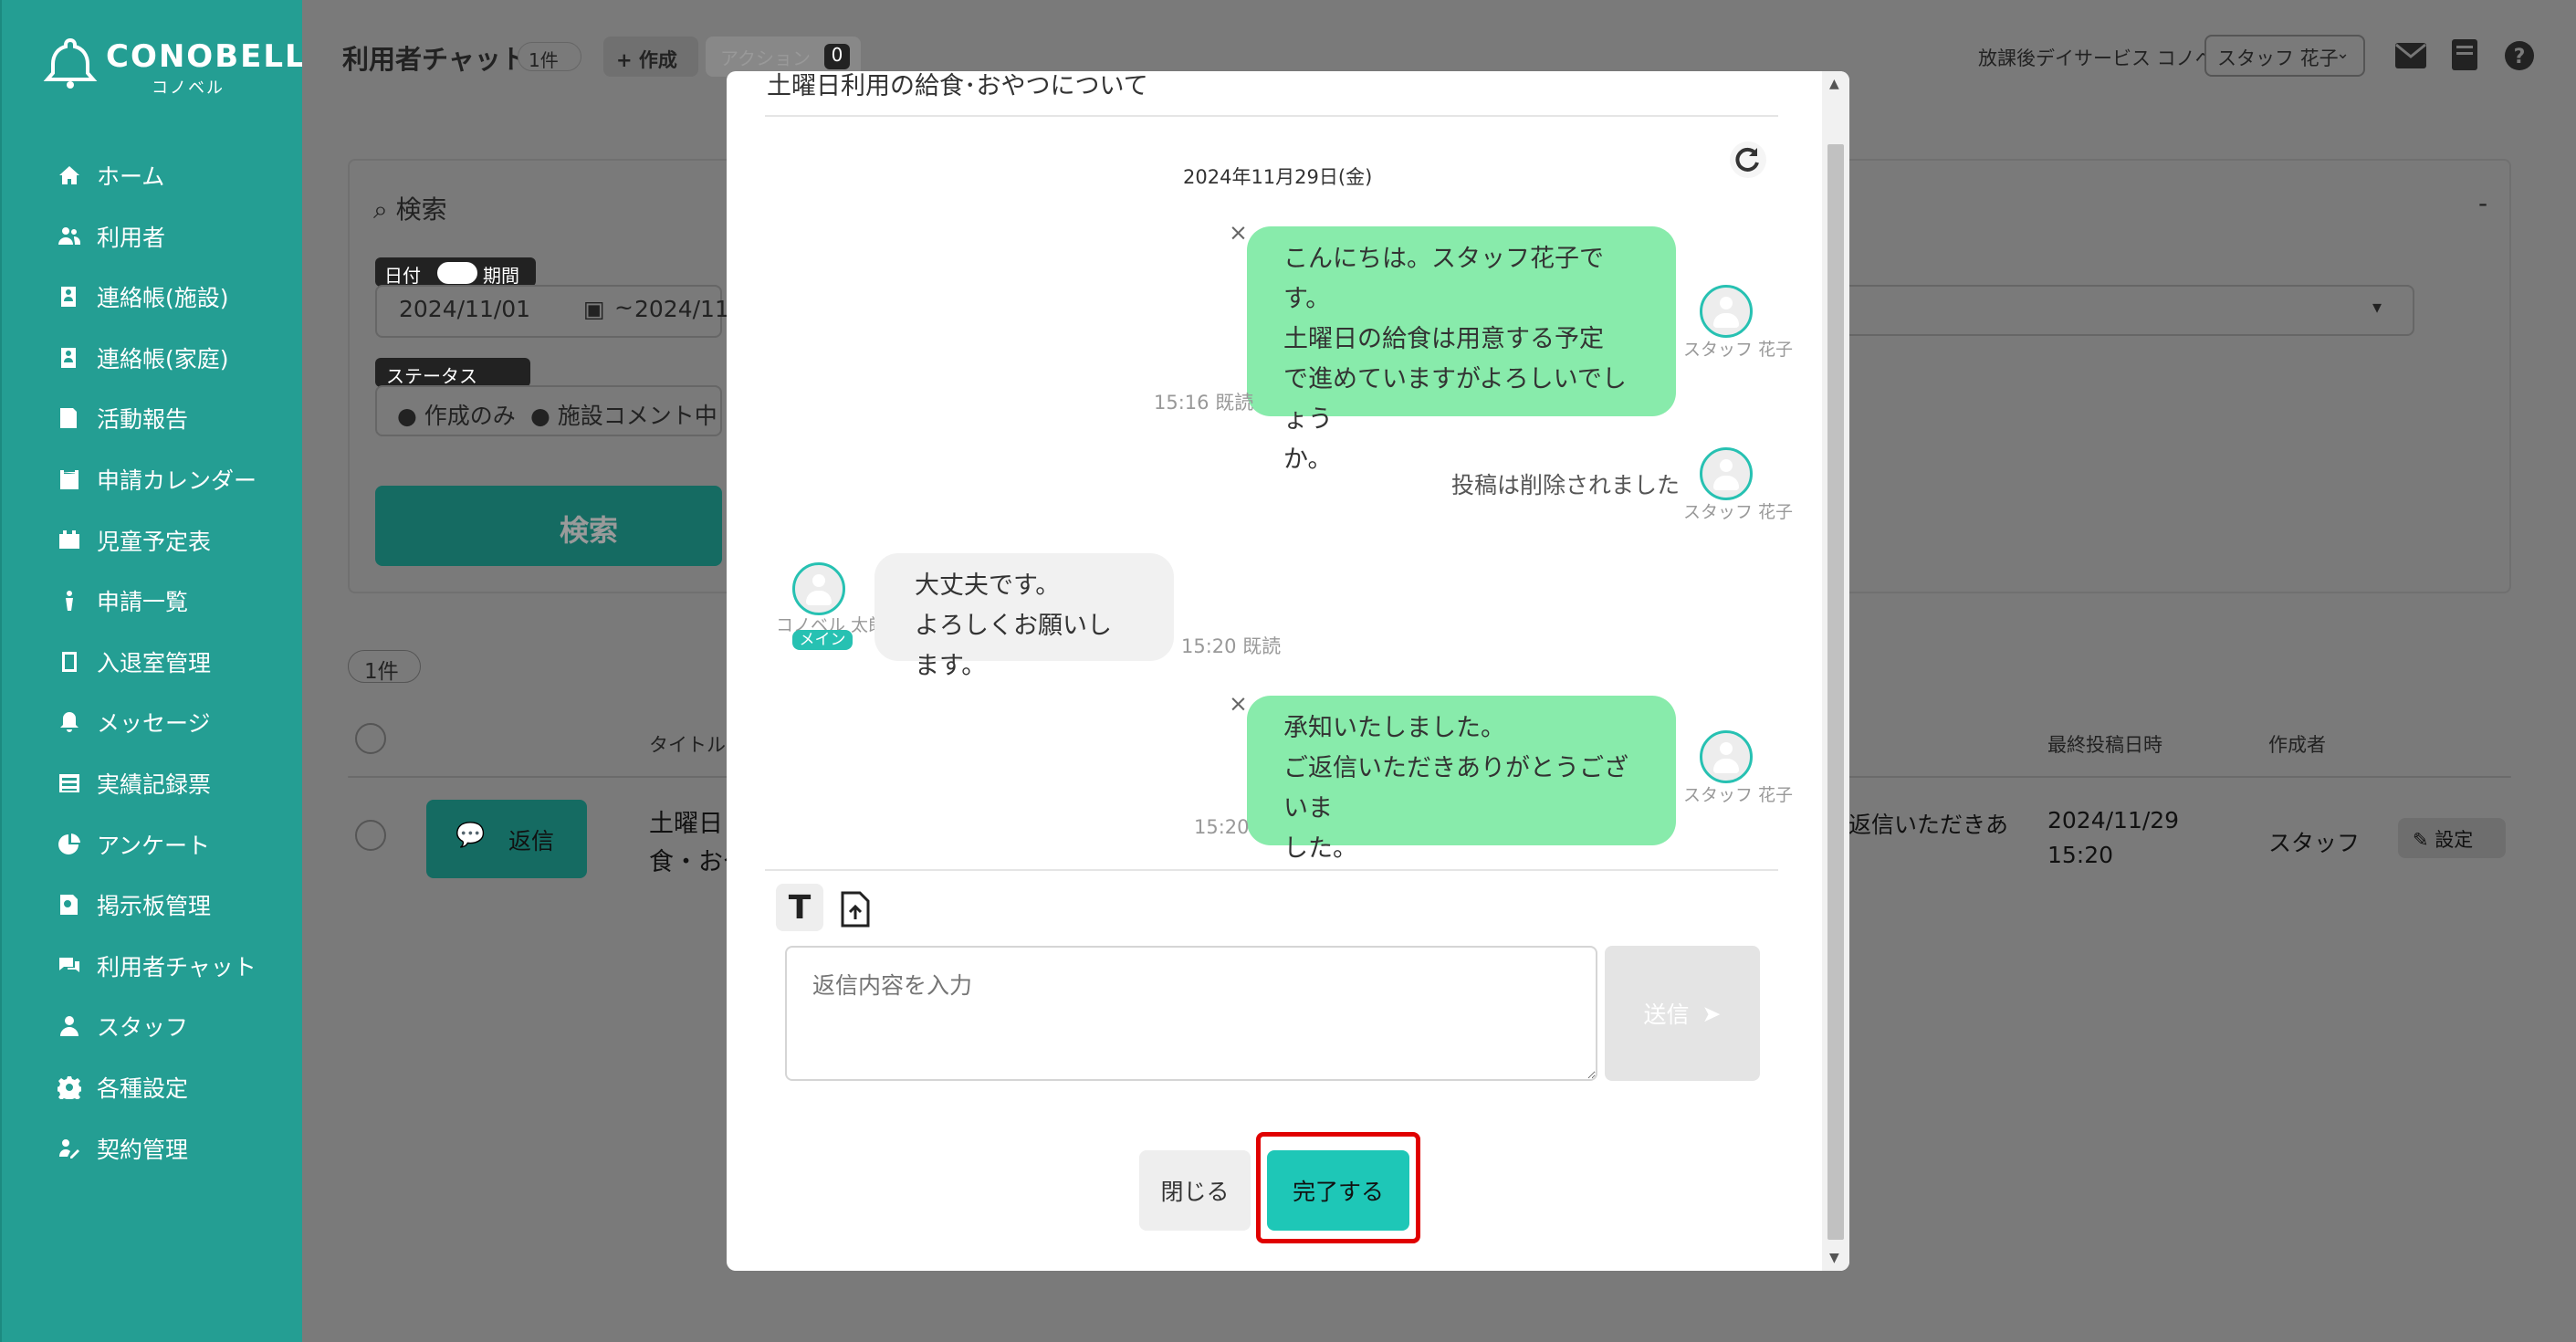  I want to click on search-button-label: 検索, so click(590, 530).